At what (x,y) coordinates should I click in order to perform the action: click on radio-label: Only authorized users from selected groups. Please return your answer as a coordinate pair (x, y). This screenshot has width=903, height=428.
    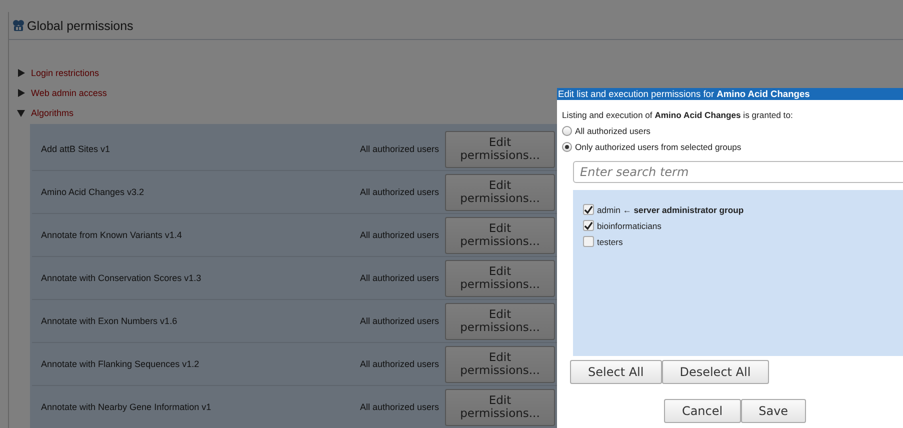
    Looking at the image, I should click on (658, 147).